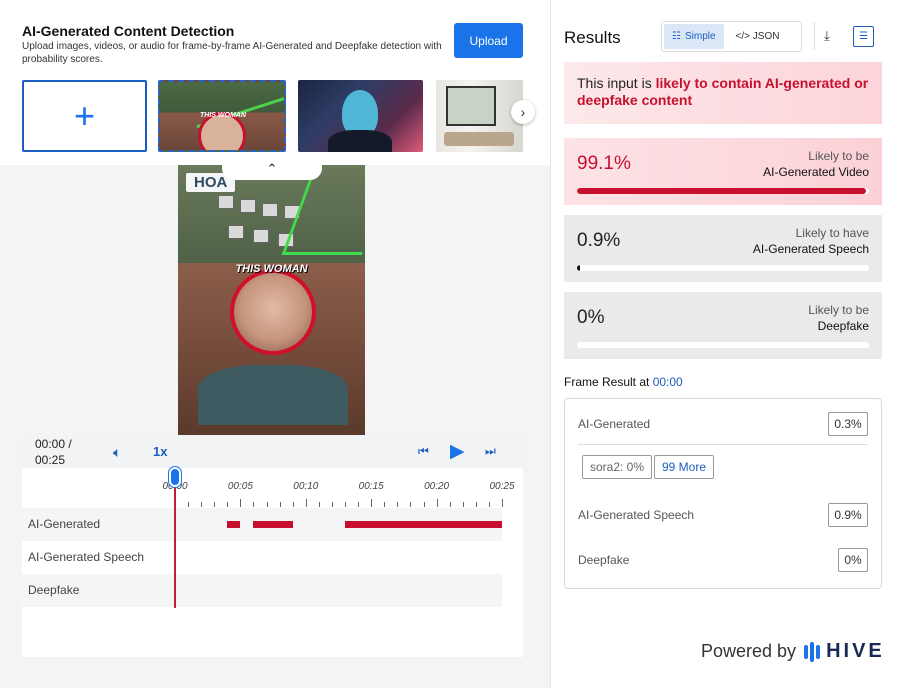  Describe the element at coordinates (855, 651) in the screenshot. I see `hive-brand: HIVE` at that location.